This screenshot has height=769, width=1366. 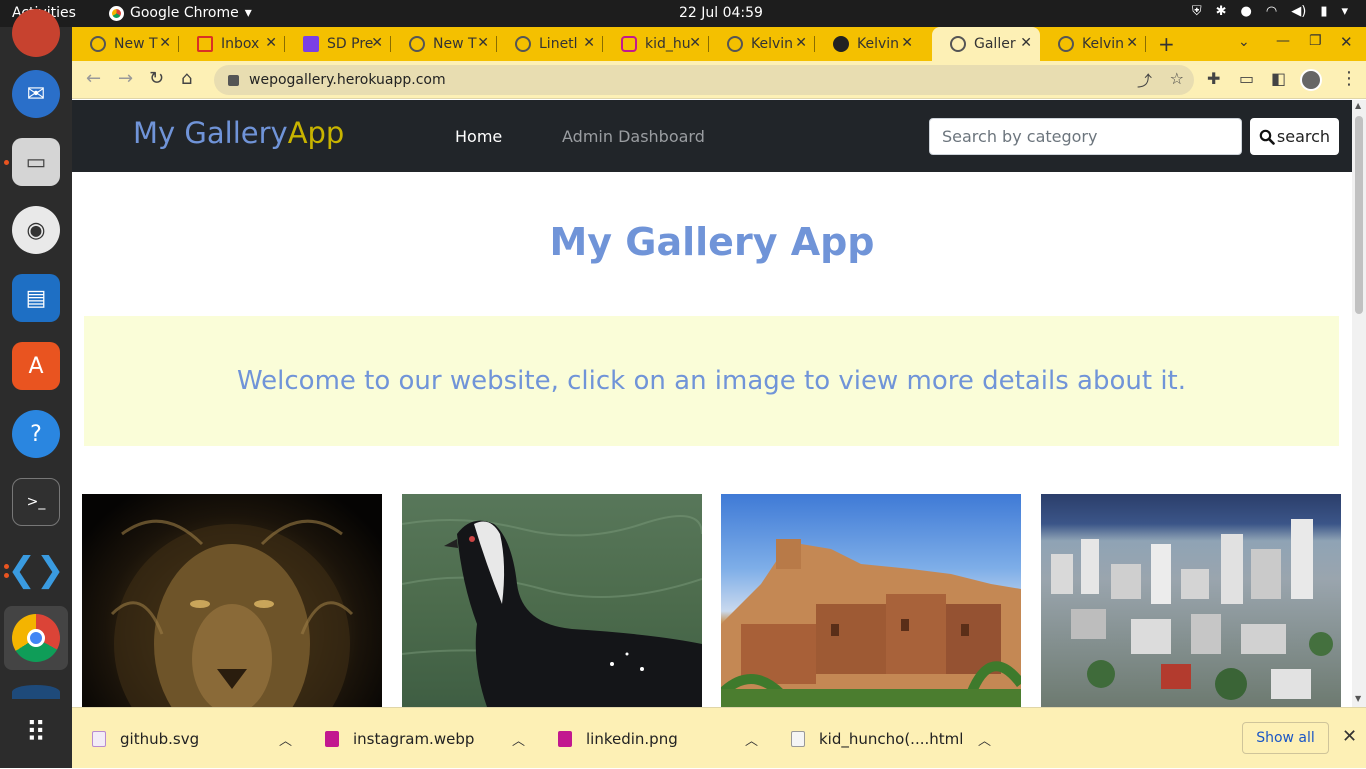 I want to click on tab-kelvin-1: Kelvin ✕, so click(x=762, y=44).